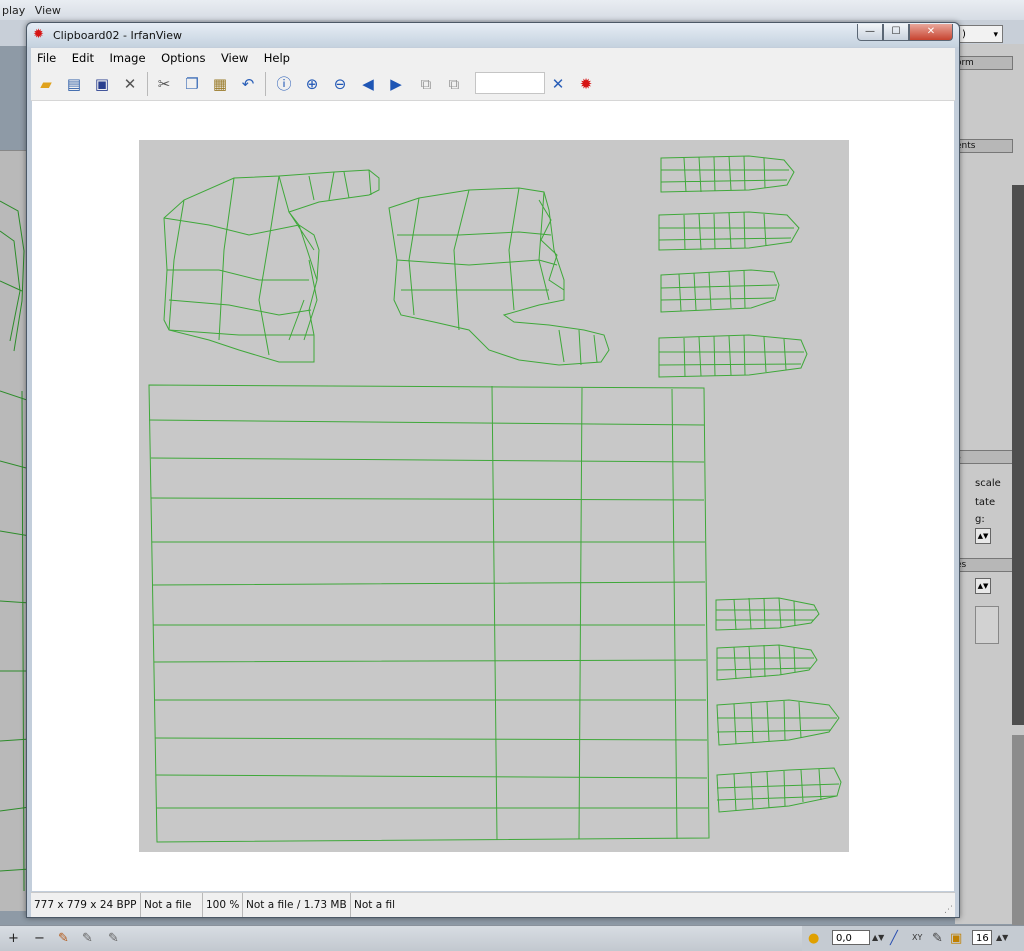 This screenshot has height=951, width=1024. What do you see at coordinates (948, 910) in the screenshot?
I see `resize-grip-icon: ⋰` at bounding box center [948, 910].